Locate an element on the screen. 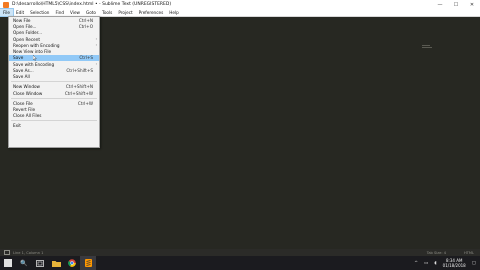 Image resolution: width=480 pixels, height=270 pixels. status-left: Line 1, Column 1 is located at coordinates (23, 252).